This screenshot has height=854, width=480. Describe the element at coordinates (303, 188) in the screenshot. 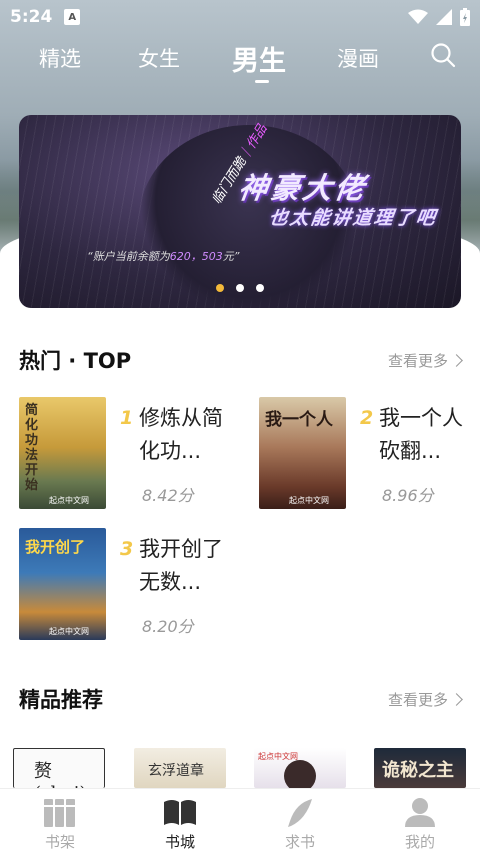

I see `banner-title: 神豪大佬` at that location.